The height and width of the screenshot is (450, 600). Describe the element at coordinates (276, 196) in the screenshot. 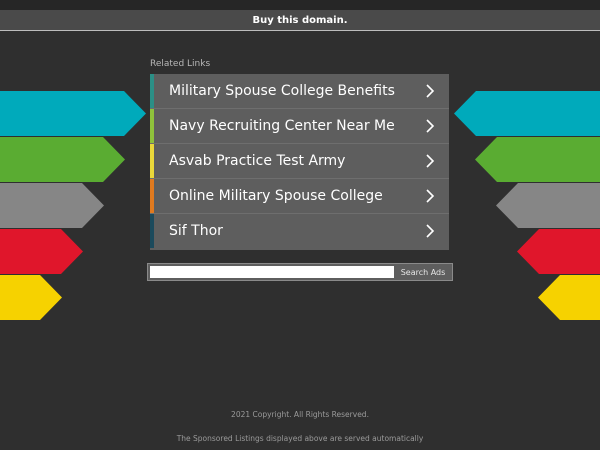

I see `related-link-label: Online Military Spouse College` at that location.